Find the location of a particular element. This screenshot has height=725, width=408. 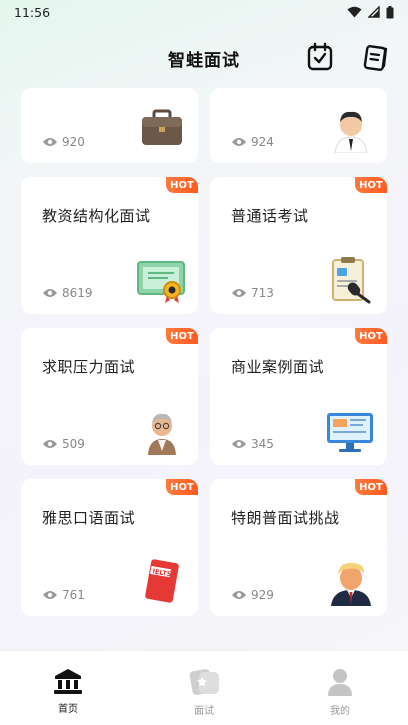

status-icons is located at coordinates (370, 12).